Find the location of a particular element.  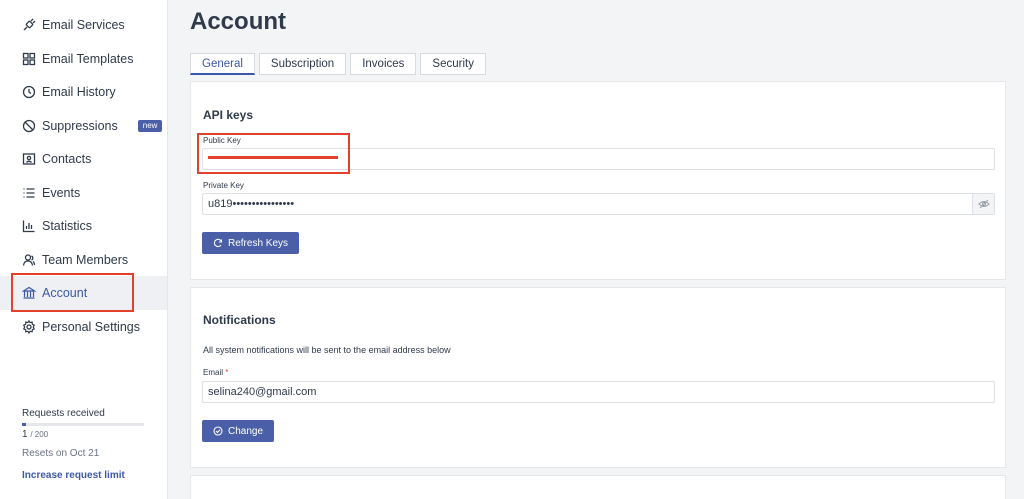

sidebar-item-statistics: Statistics is located at coordinates (83, 226).